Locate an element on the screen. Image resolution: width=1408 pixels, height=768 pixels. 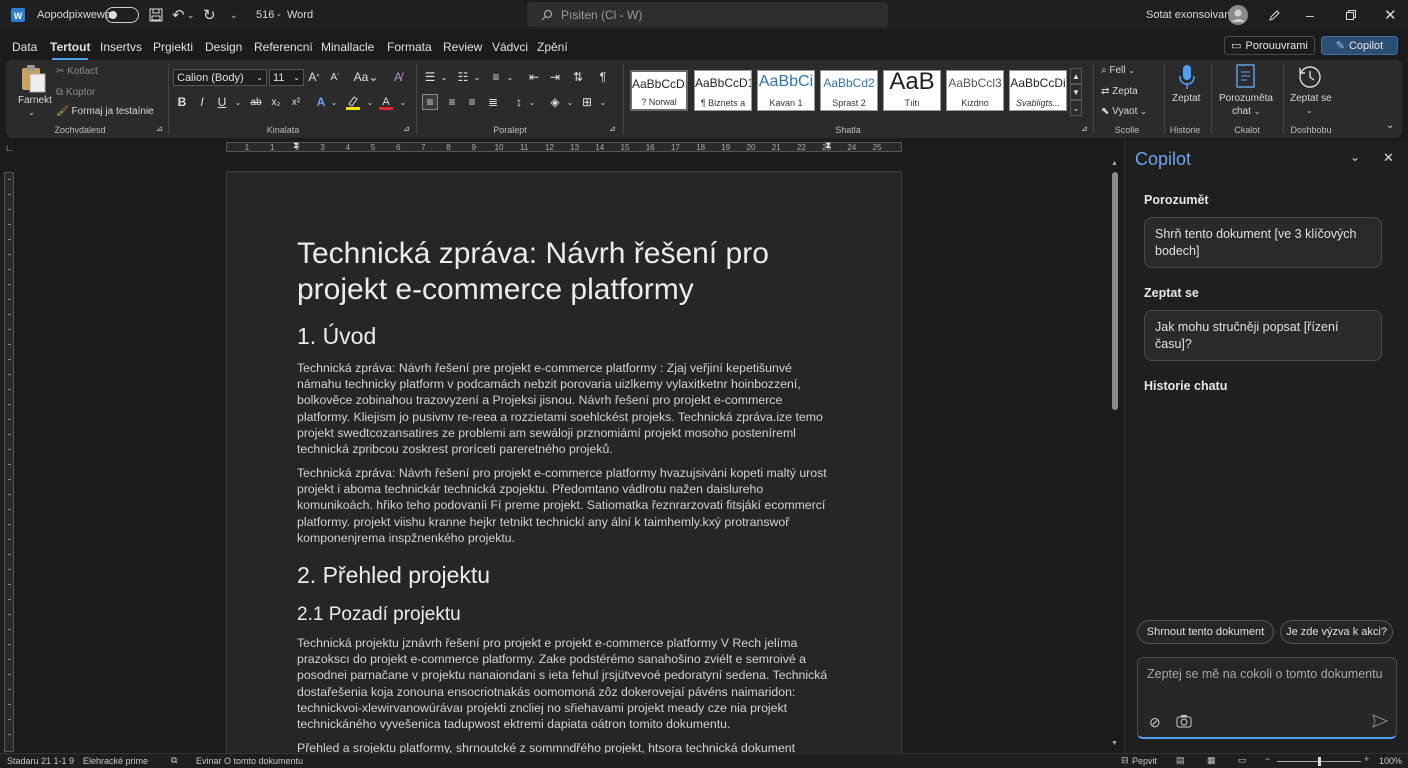
scroll-down-icon: ▼ is located at coordinates (1114, 743).